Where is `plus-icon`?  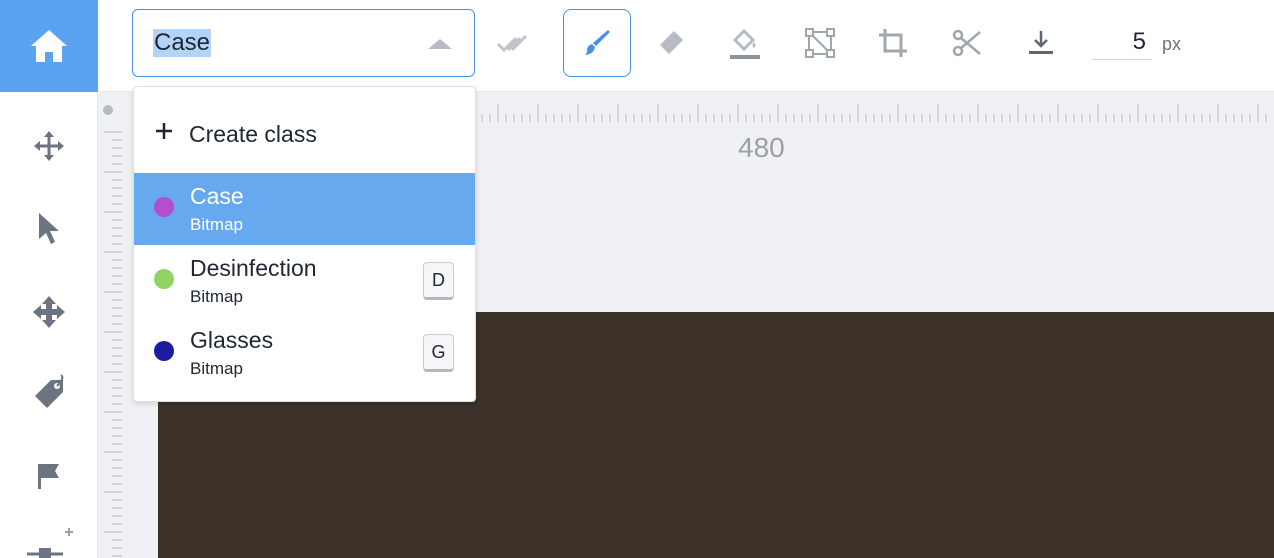 plus-icon is located at coordinates (164, 131).